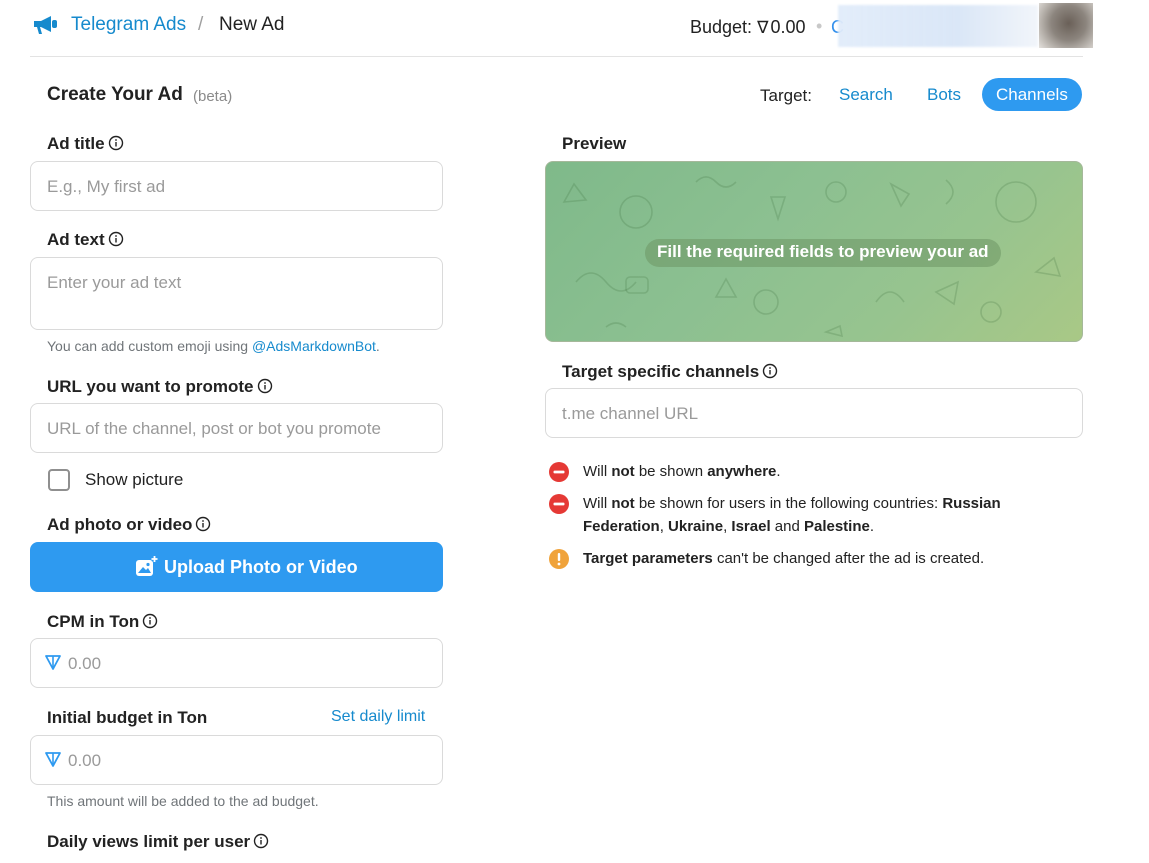  What do you see at coordinates (85, 663) in the screenshot?
I see `cpm-placeholder: 0.00` at bounding box center [85, 663].